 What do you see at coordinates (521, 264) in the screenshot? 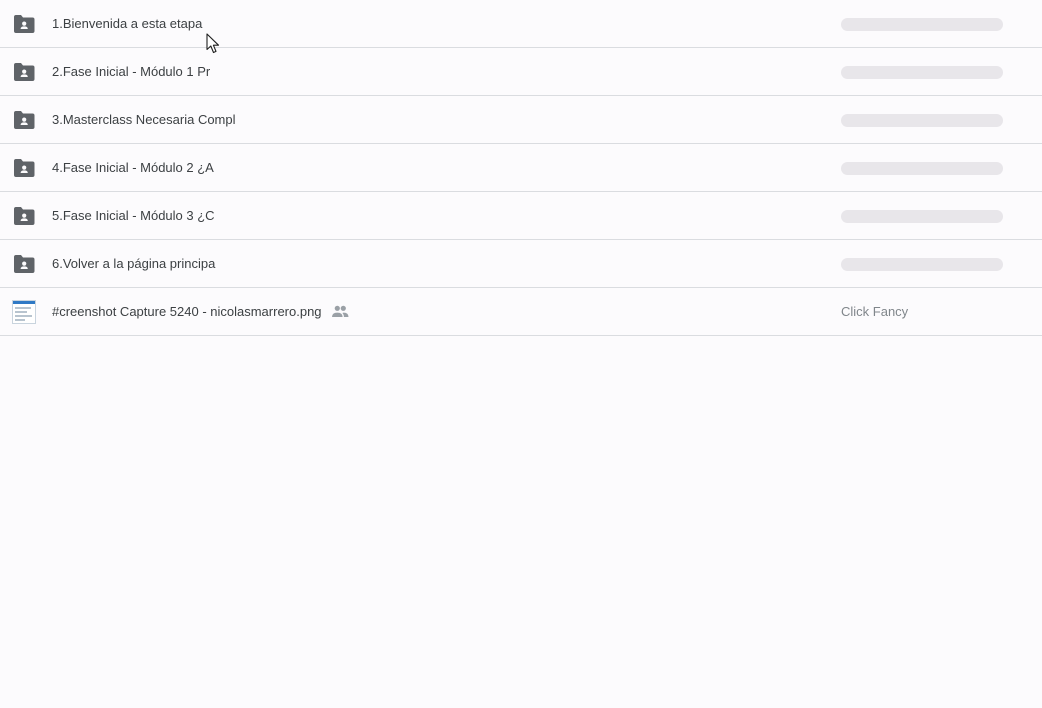
I see `folder-row: 6.Volver a la página principa` at bounding box center [521, 264].